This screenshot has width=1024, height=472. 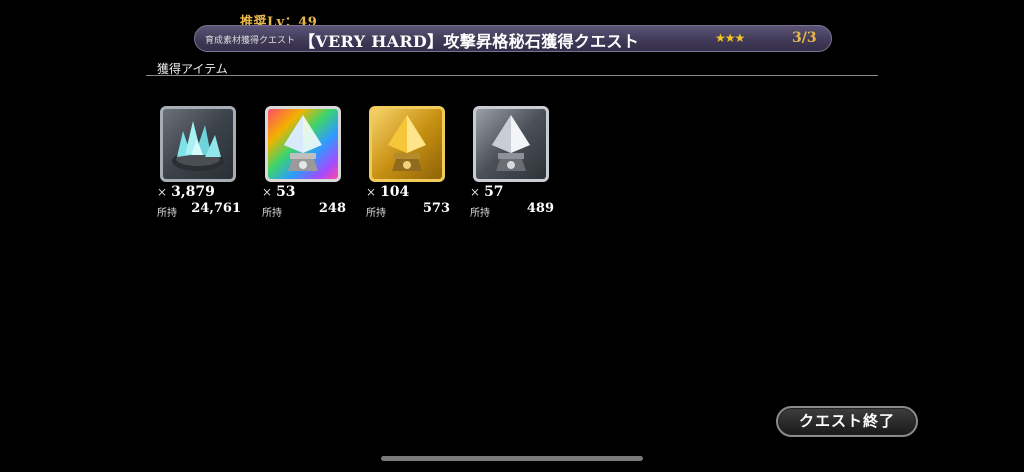 What do you see at coordinates (730, 38) in the screenshot?
I see `star-rating: ★★★` at bounding box center [730, 38].